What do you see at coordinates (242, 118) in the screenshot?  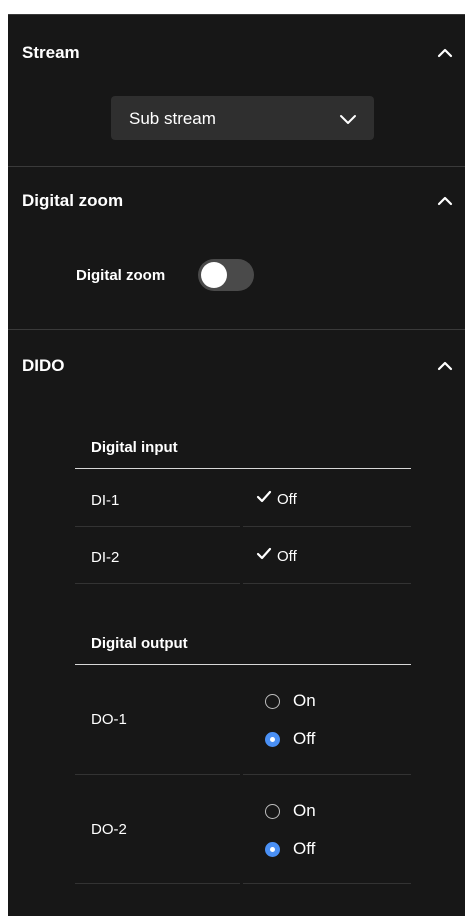 I see `stream-select: Sub stream` at bounding box center [242, 118].